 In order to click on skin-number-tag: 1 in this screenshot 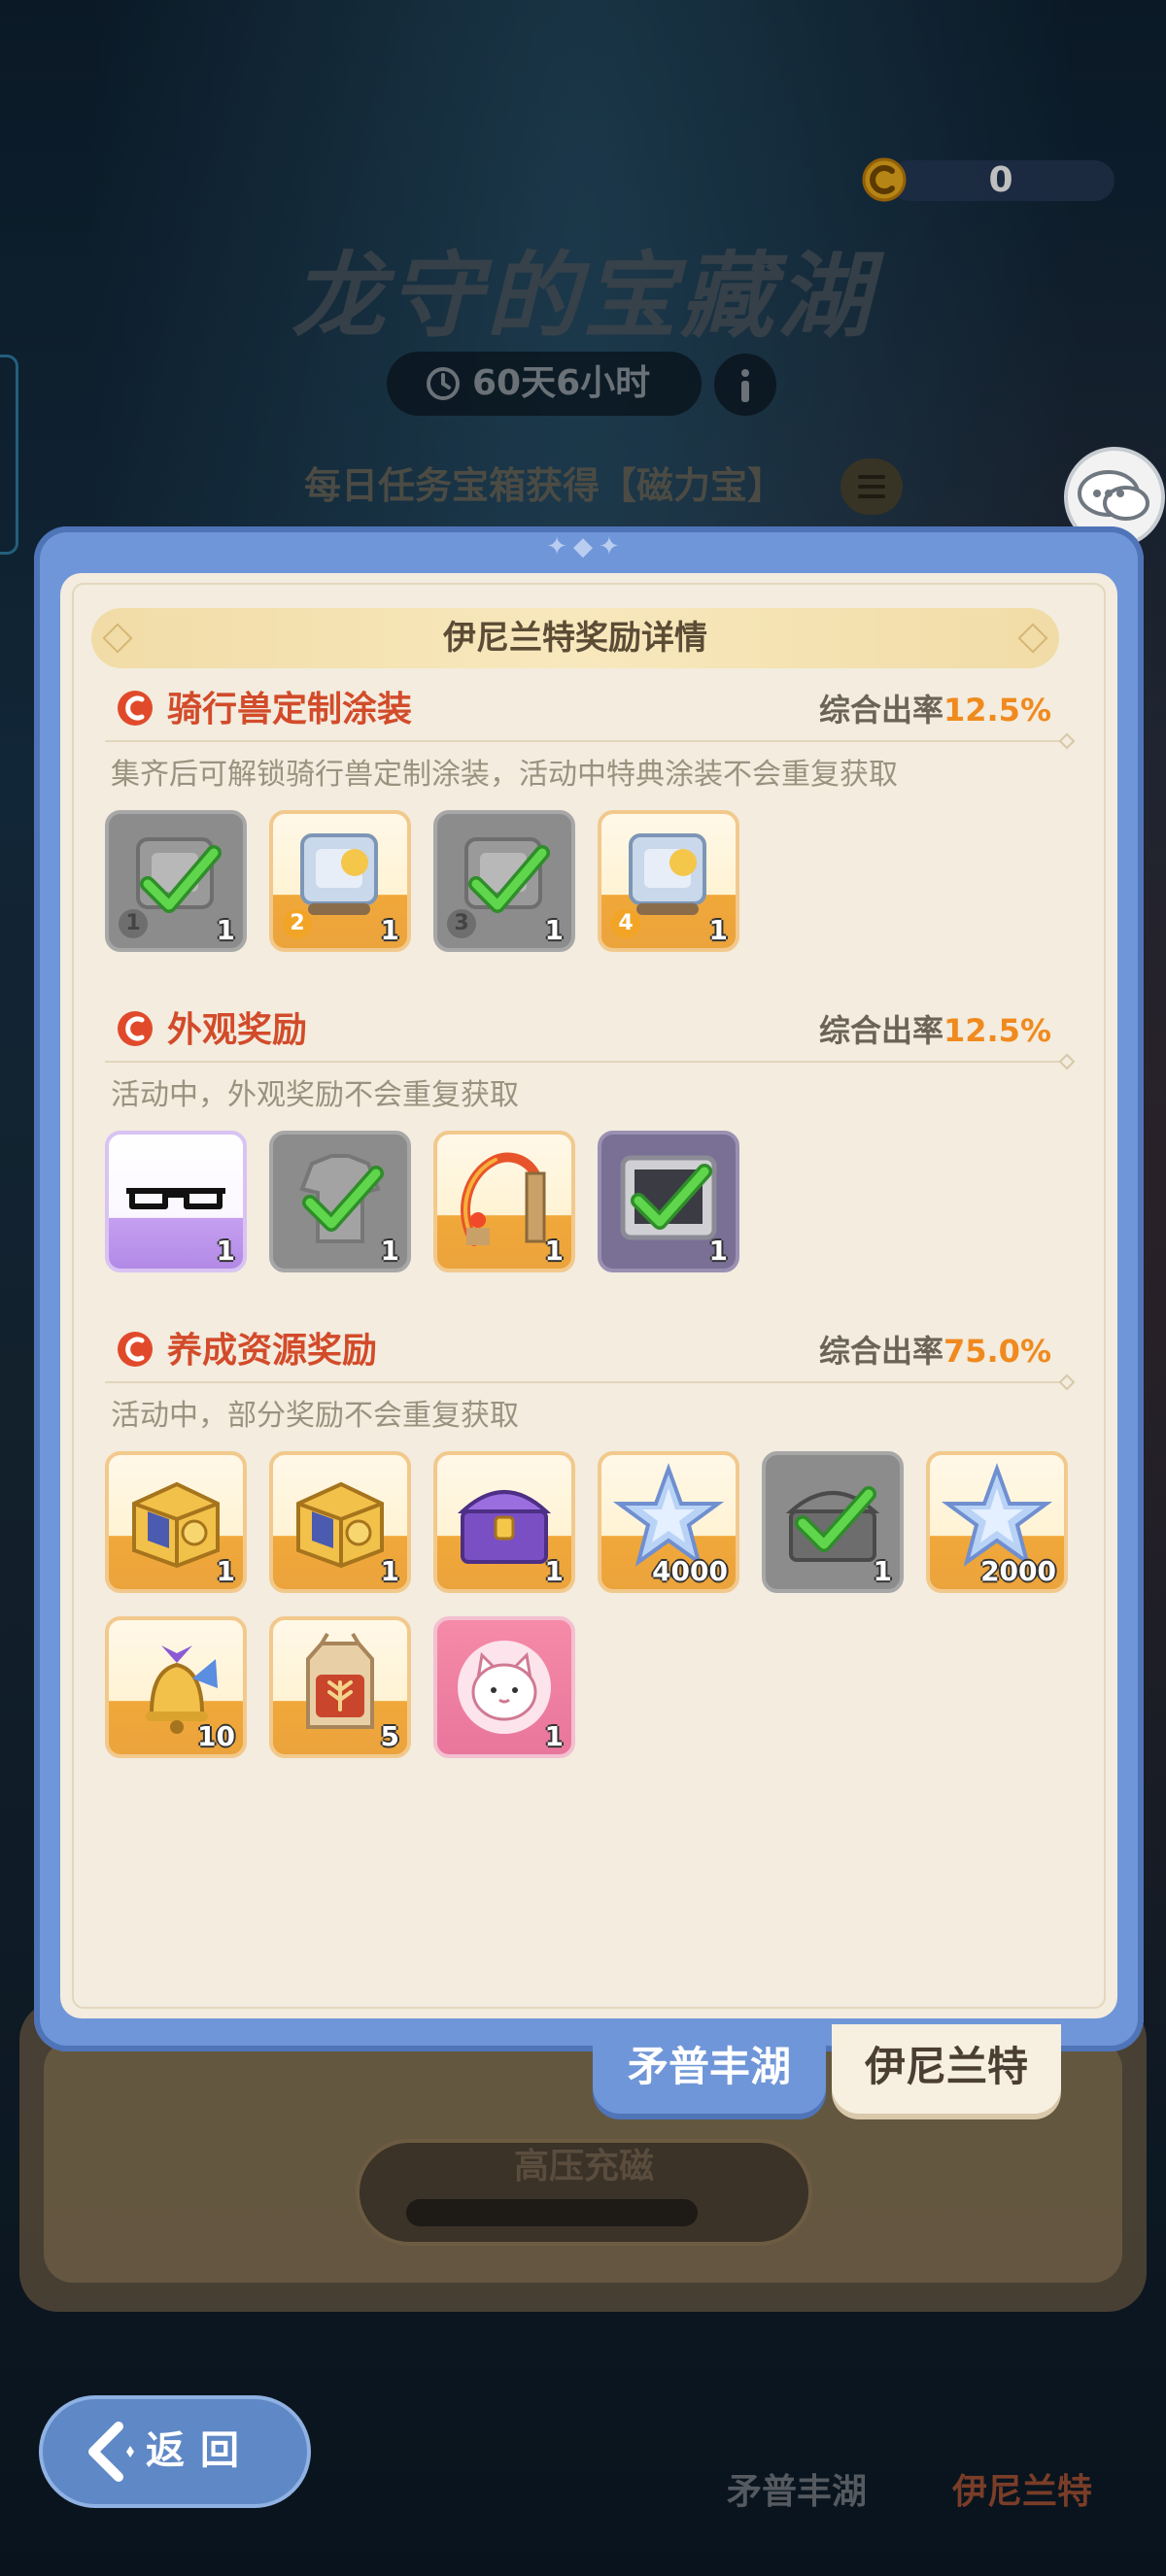, I will do `click(133, 923)`.